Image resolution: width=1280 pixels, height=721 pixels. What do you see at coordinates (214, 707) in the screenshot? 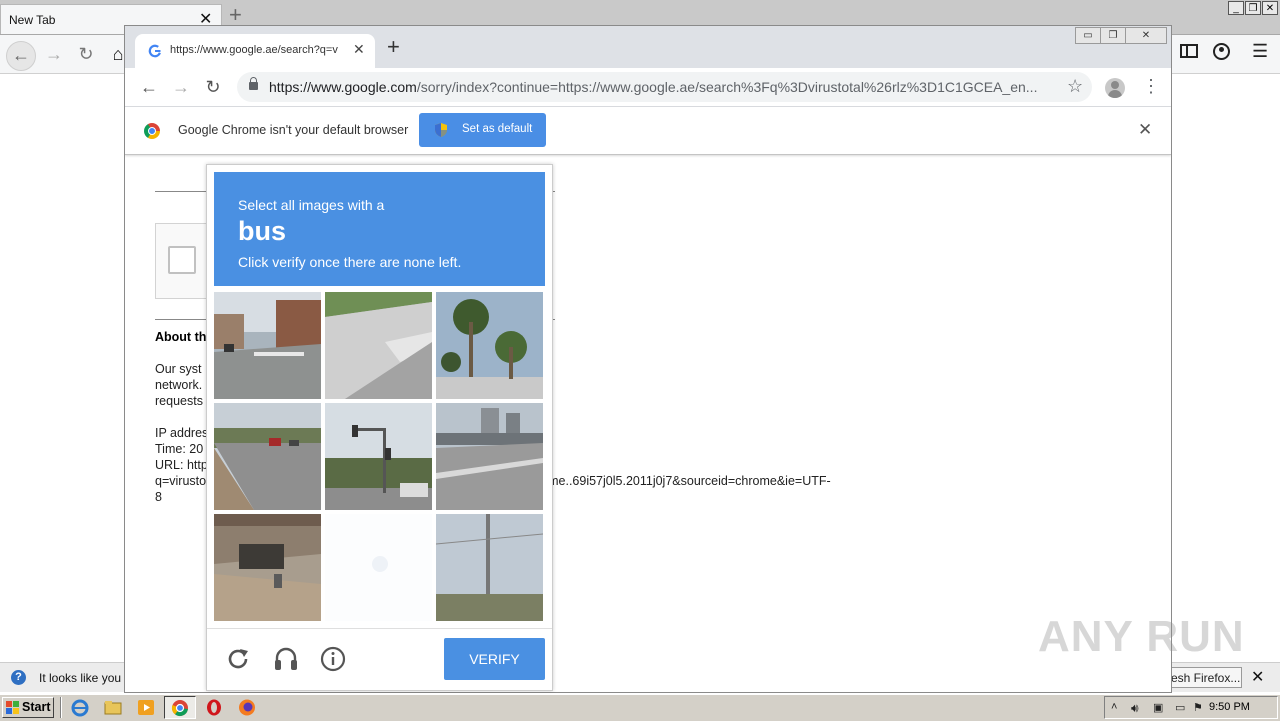
I see `opera-icon` at bounding box center [214, 707].